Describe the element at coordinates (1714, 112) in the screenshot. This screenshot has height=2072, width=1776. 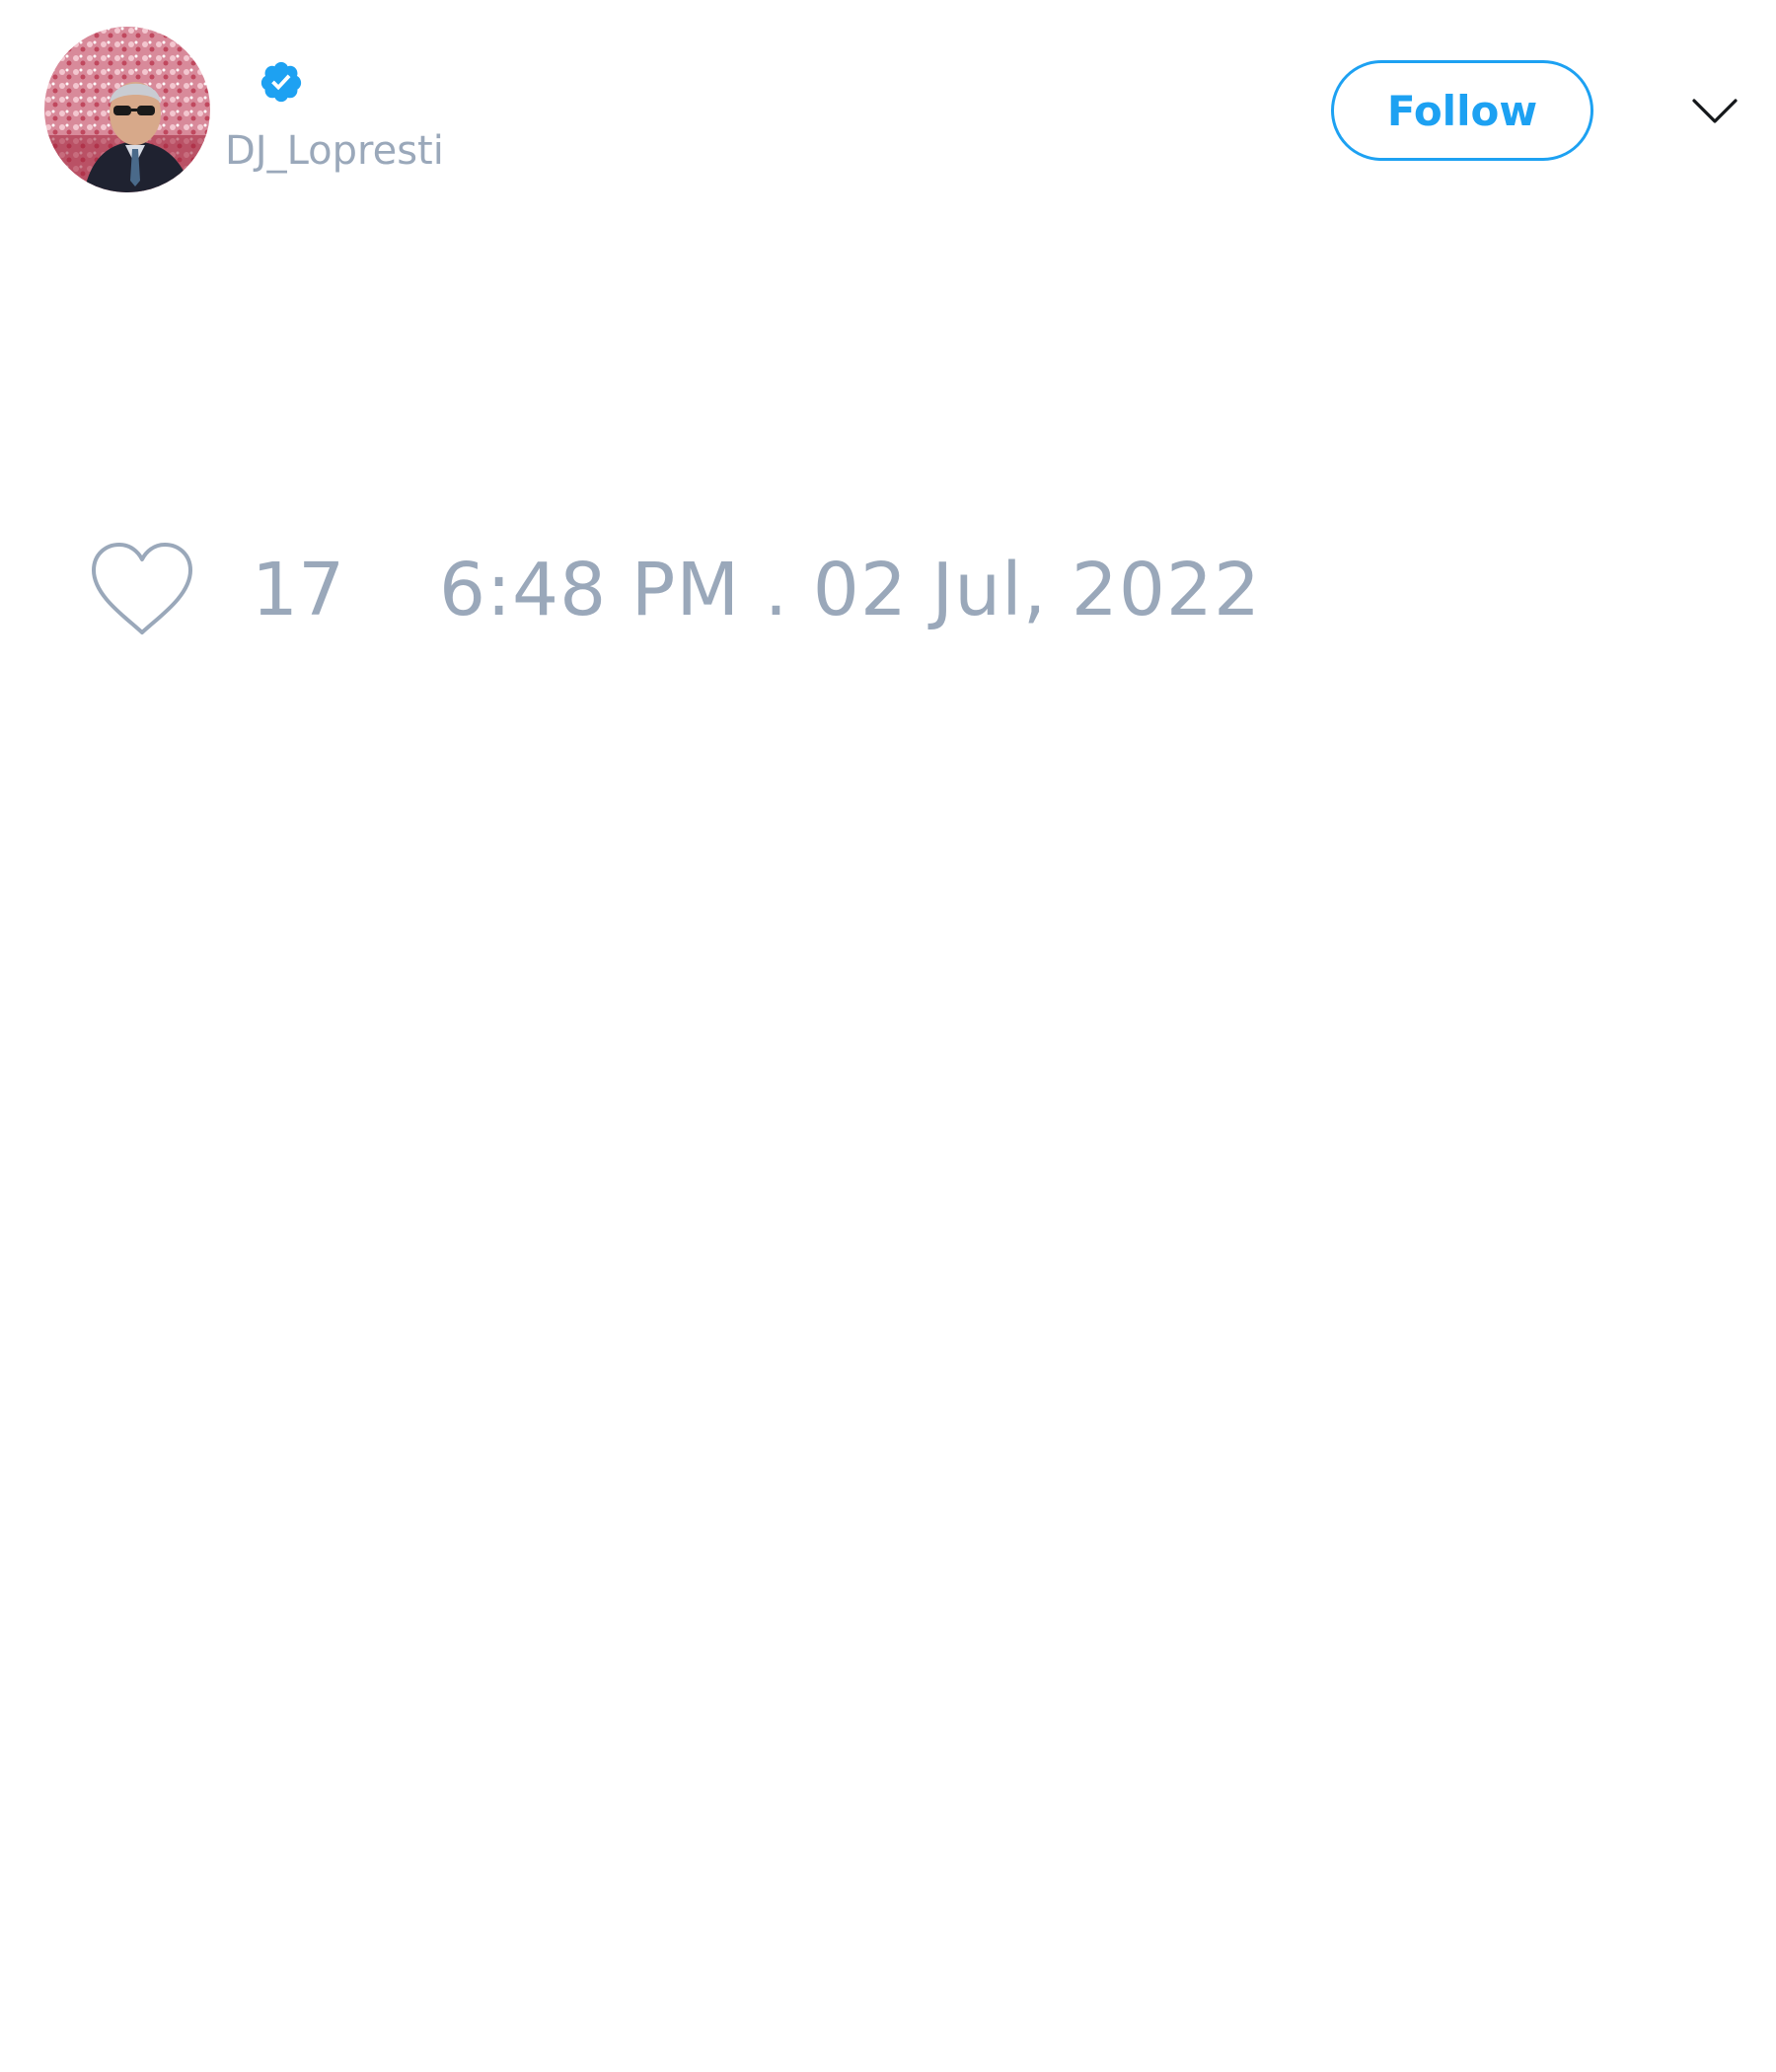
I see `chevron-down-icon` at that location.